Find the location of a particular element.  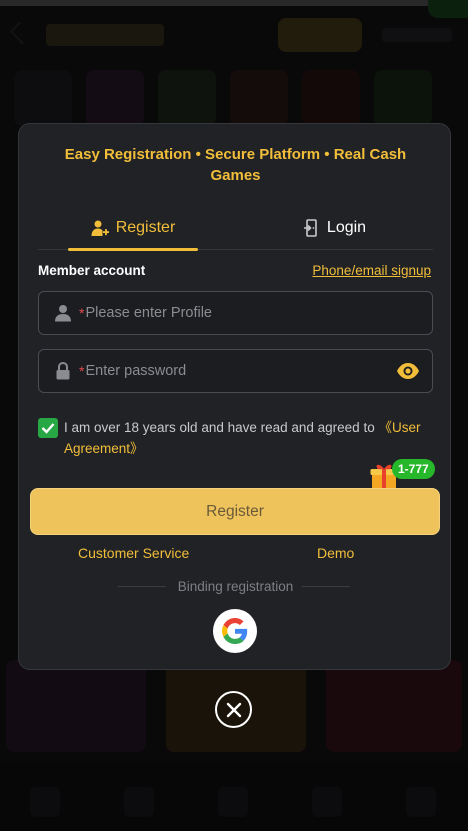

user-icon is located at coordinates (63, 313).